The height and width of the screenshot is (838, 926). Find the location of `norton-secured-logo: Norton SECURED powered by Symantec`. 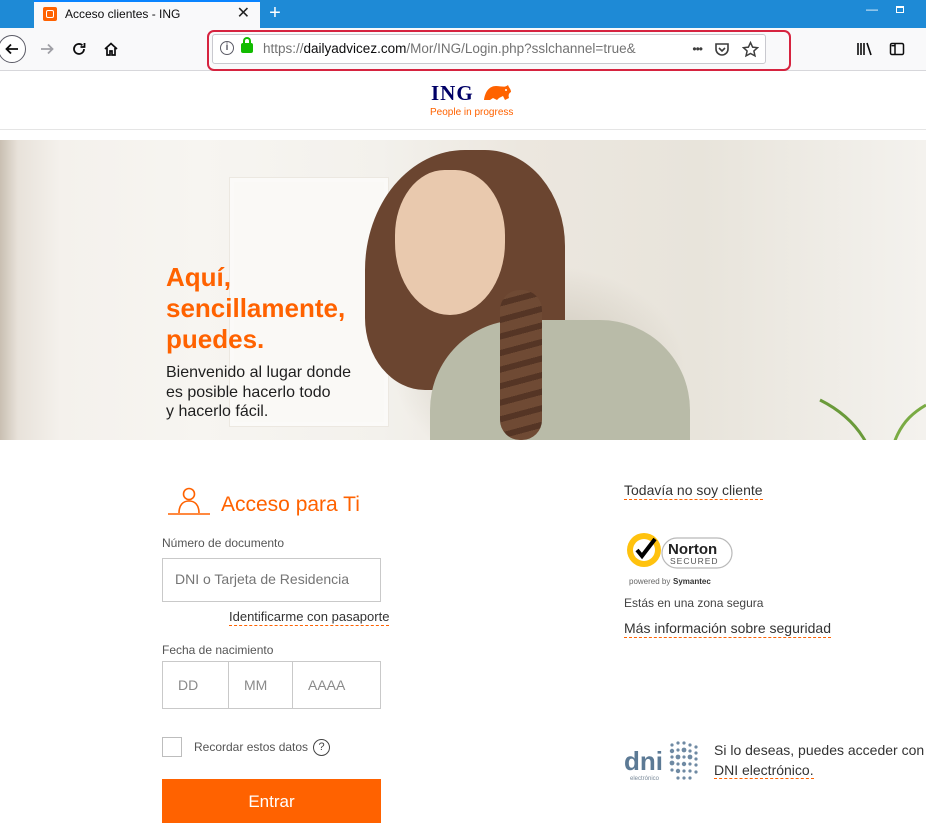

norton-secured-logo: Norton SECURED powered by Symantec is located at coordinates (680, 558).